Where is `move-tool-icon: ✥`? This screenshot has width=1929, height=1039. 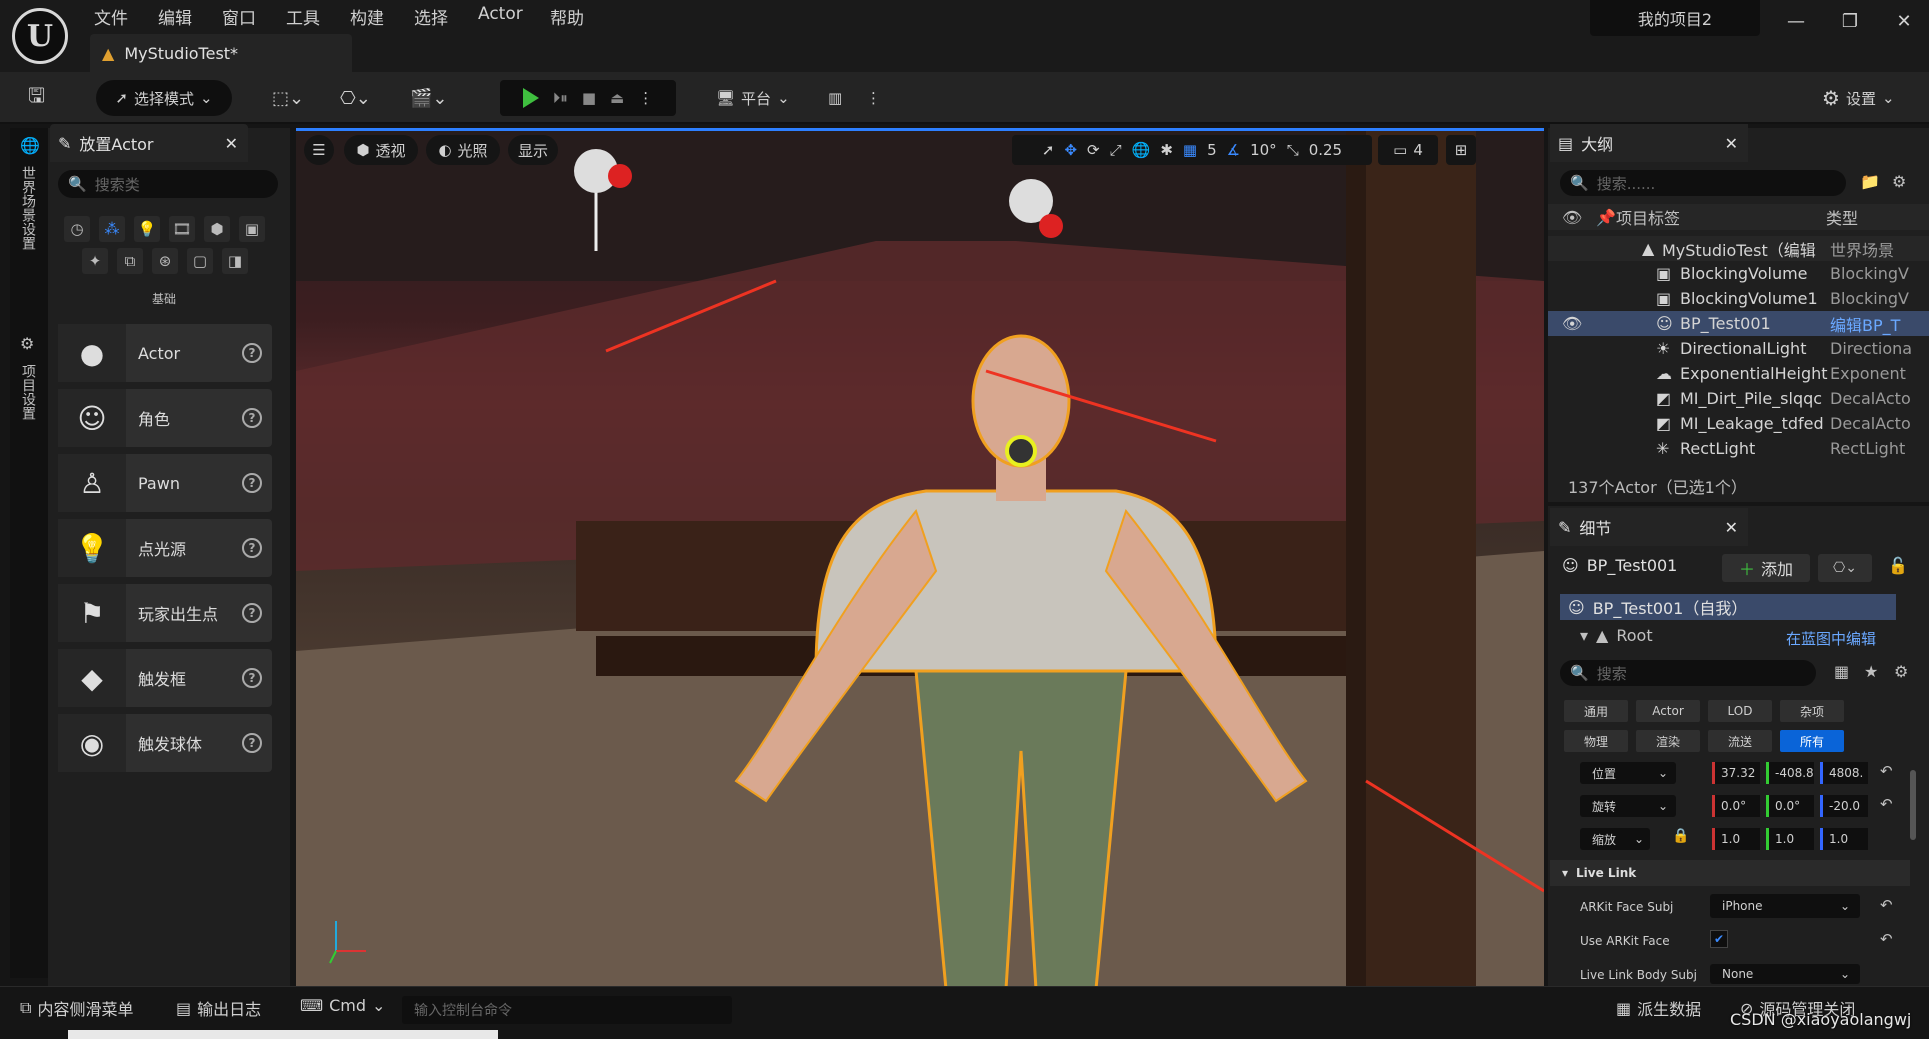 move-tool-icon: ✥ is located at coordinates (1070, 150).